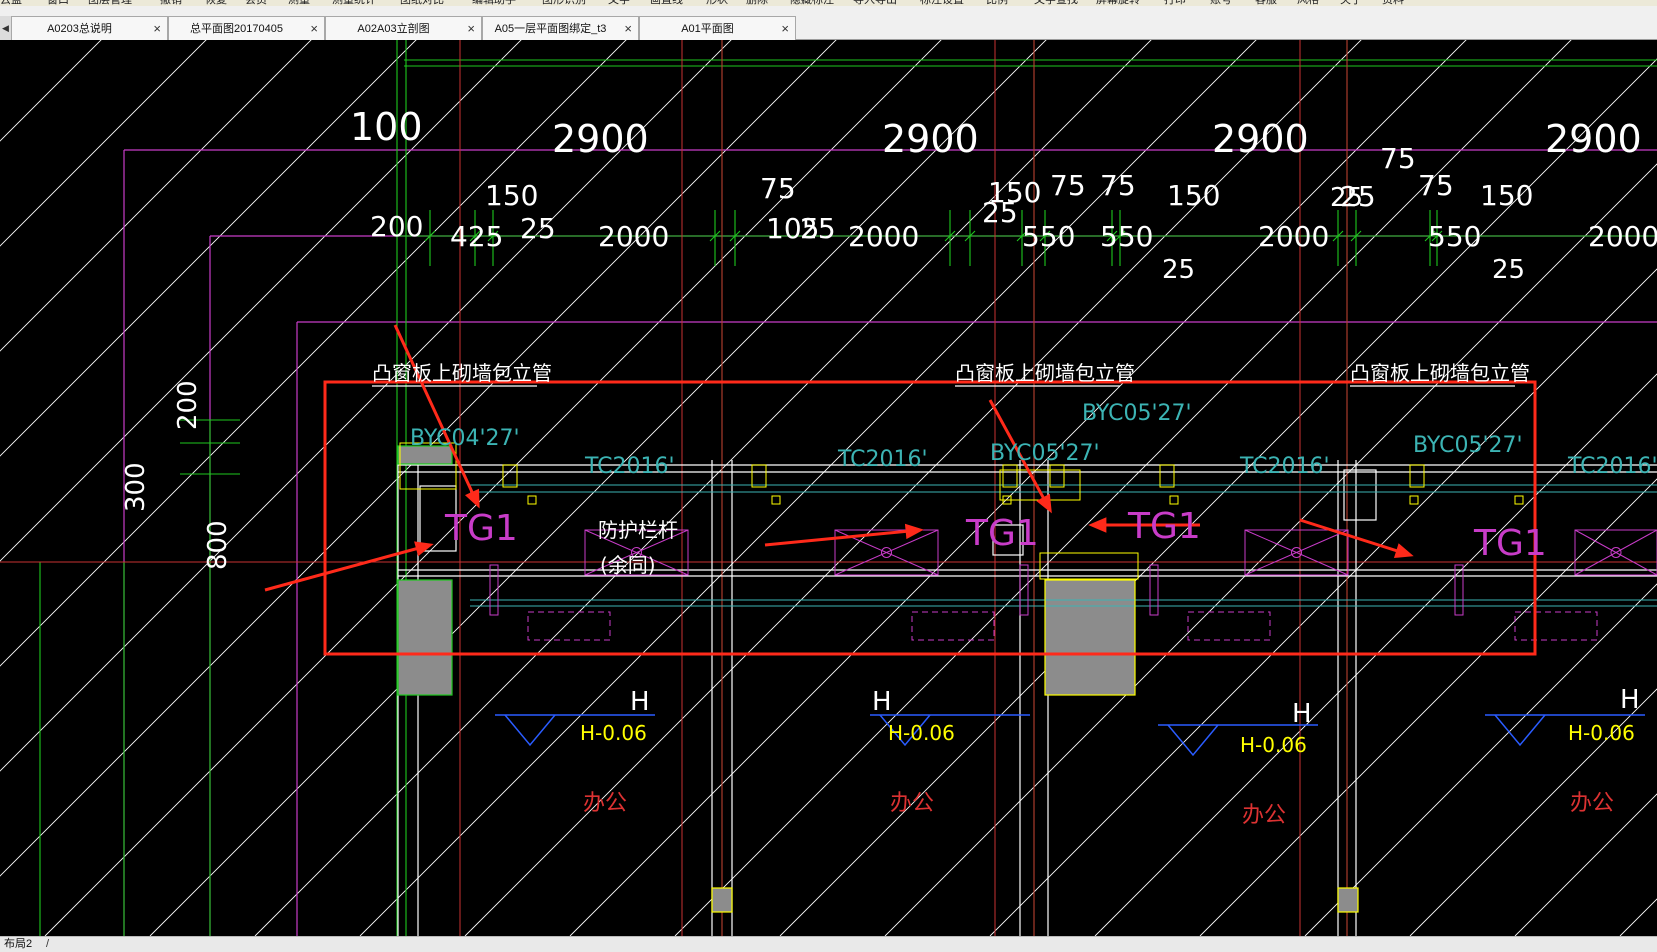  I want to click on menu-item: 风格, so click(1308, 3).